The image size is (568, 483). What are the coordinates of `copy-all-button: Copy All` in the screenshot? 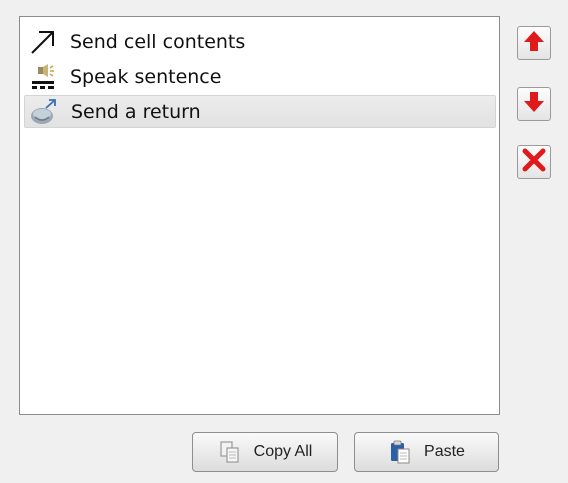 It's located at (265, 452).